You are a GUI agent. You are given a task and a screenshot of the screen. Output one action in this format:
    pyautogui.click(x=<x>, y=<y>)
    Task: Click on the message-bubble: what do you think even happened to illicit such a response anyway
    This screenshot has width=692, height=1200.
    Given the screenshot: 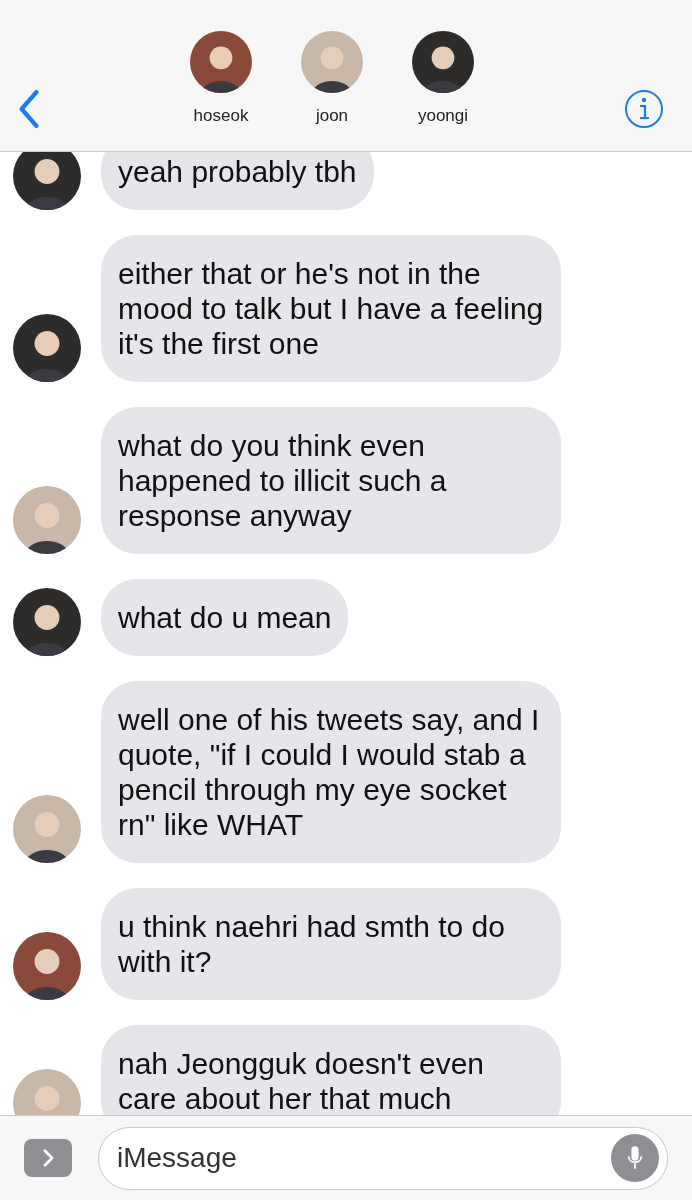 What is the action you would take?
    pyautogui.click(x=331, y=480)
    